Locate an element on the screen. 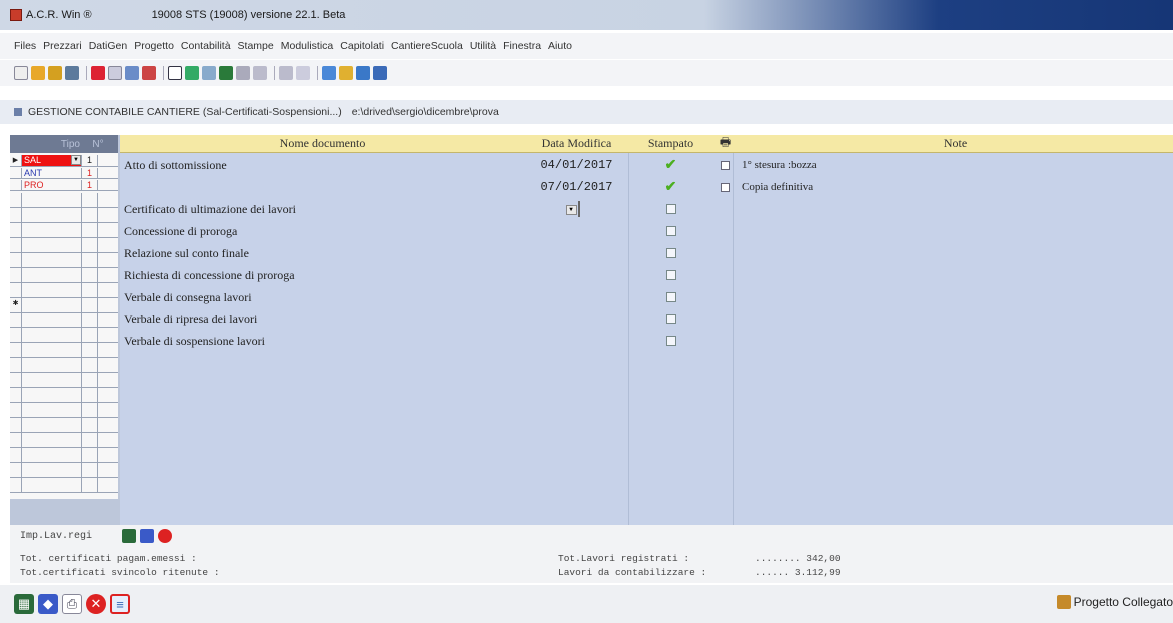 The image size is (1173, 623). close-doc-icon is located at coordinates (98, 73).